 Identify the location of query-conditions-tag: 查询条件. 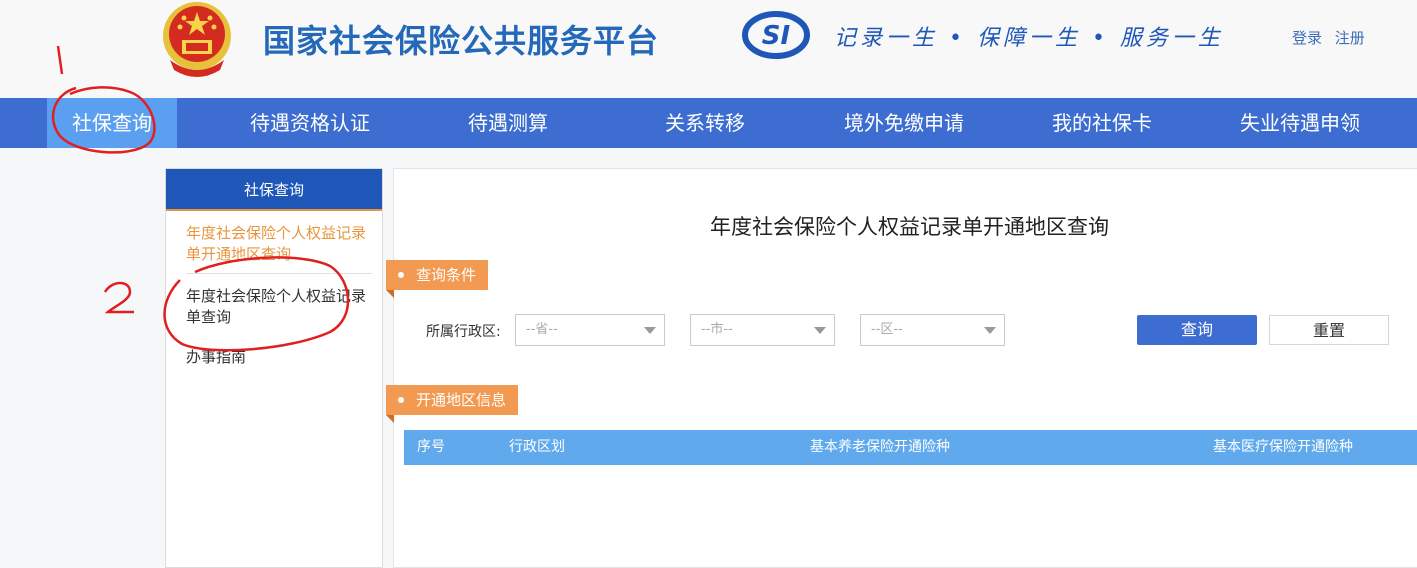
(437, 279).